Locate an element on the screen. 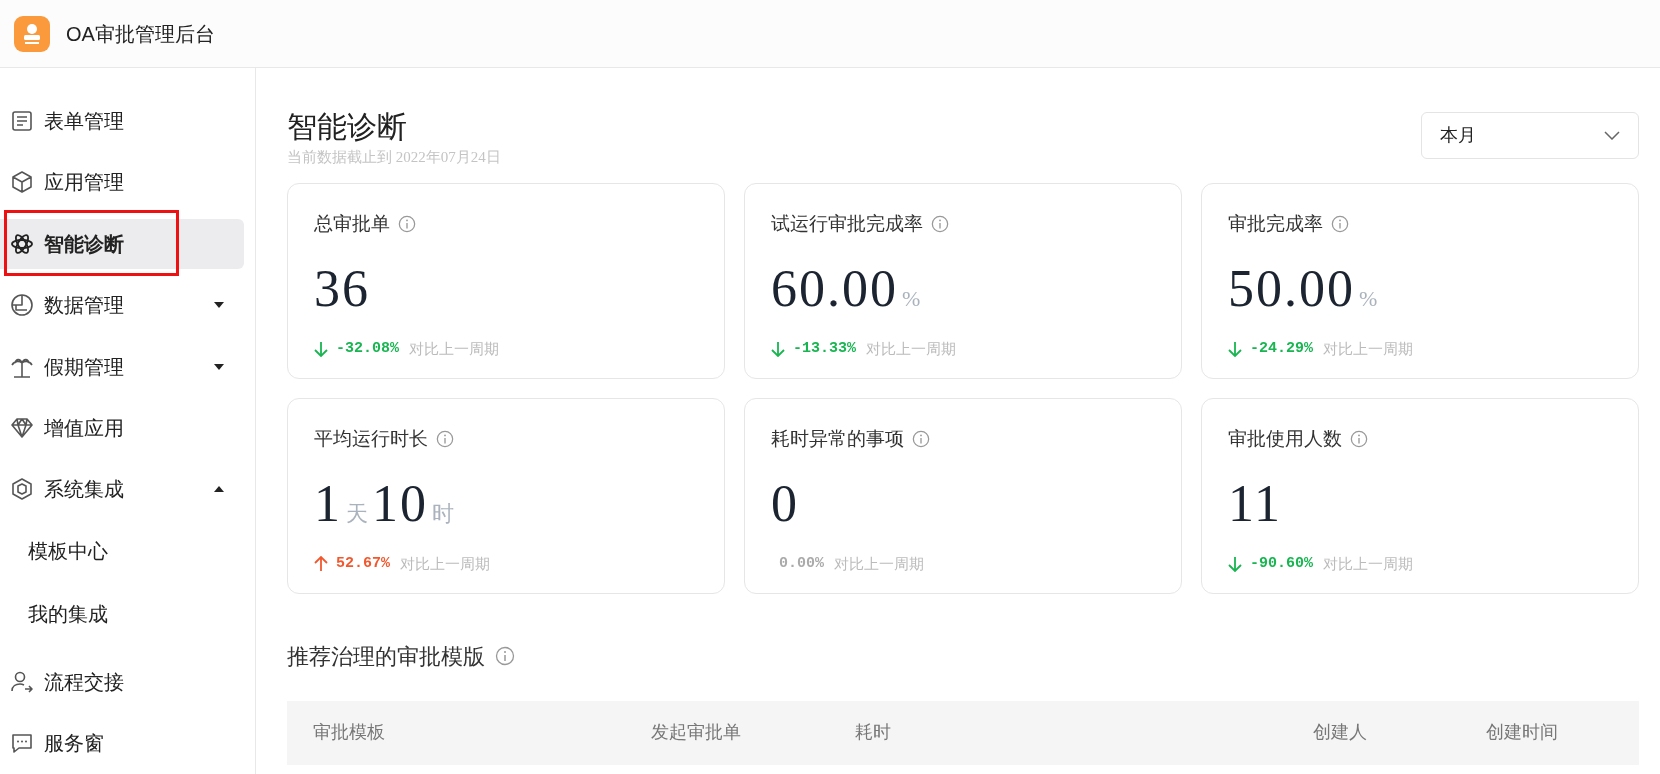 This screenshot has height=774, width=1660. period-select: 本月 is located at coordinates (1530, 135).